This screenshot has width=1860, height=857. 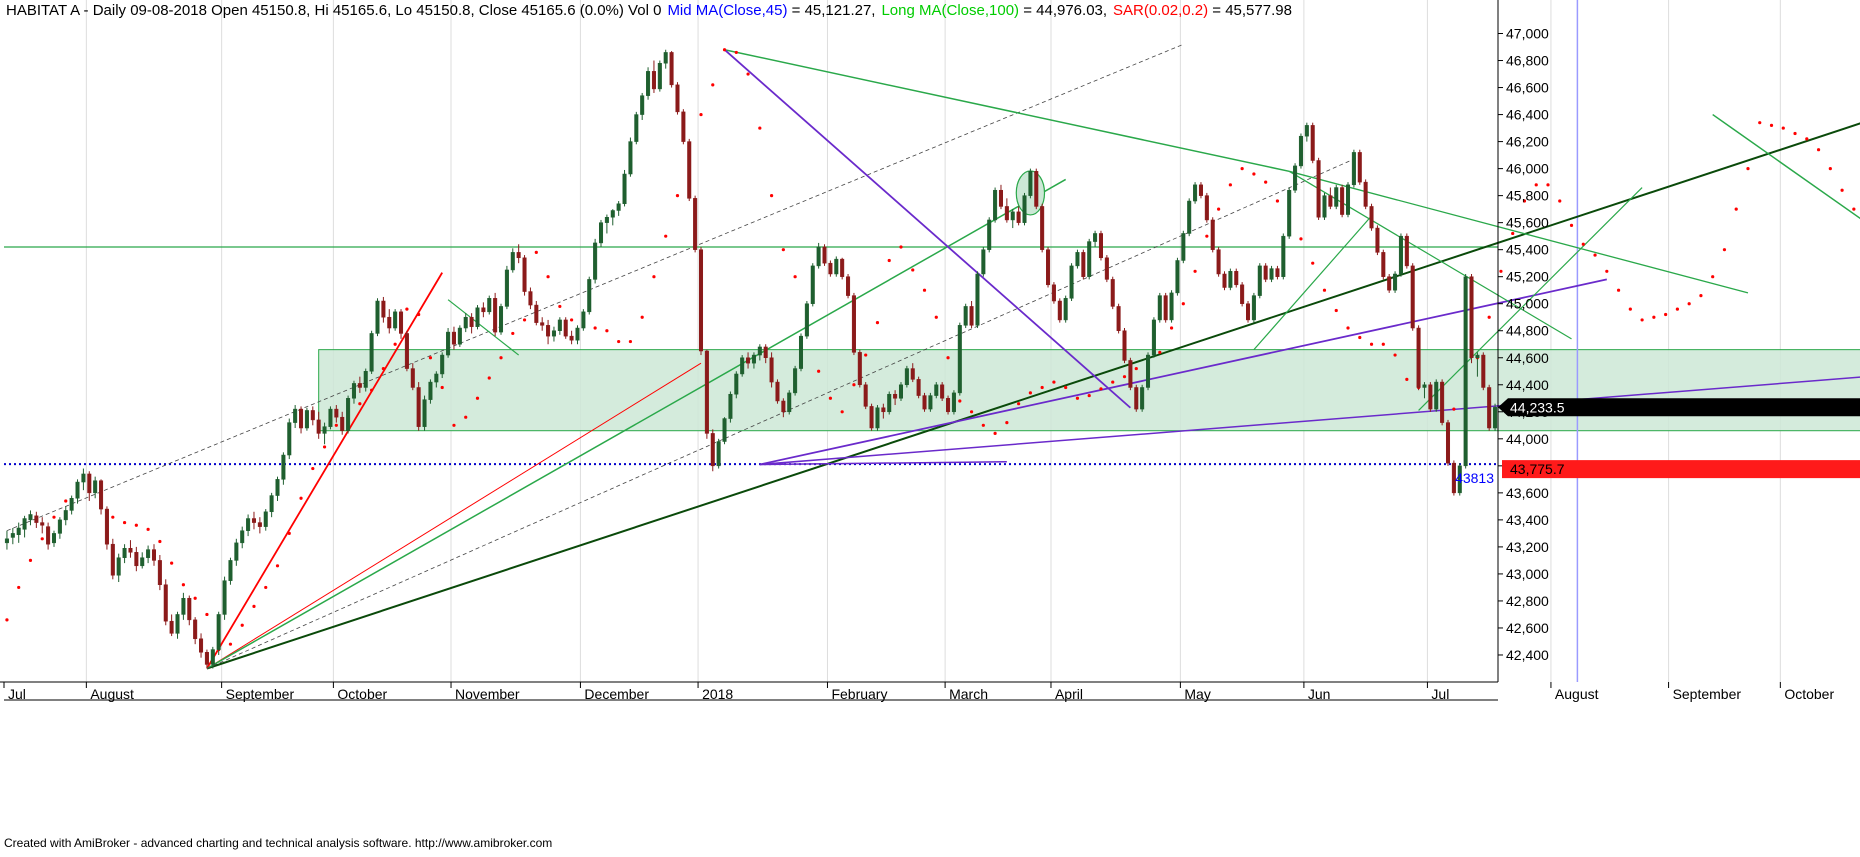 I want to click on y-tick-label: 42,800, so click(x=1527, y=601).